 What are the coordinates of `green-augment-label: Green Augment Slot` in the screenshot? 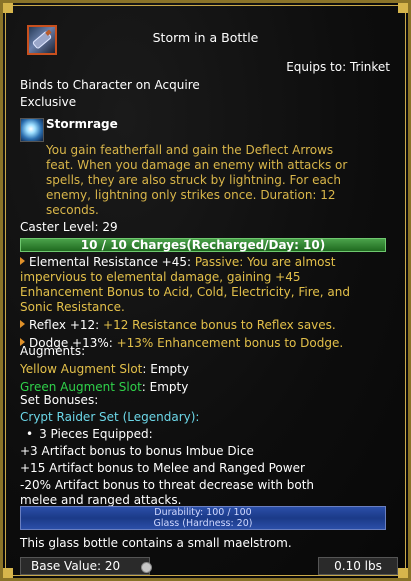 It's located at (81, 387).